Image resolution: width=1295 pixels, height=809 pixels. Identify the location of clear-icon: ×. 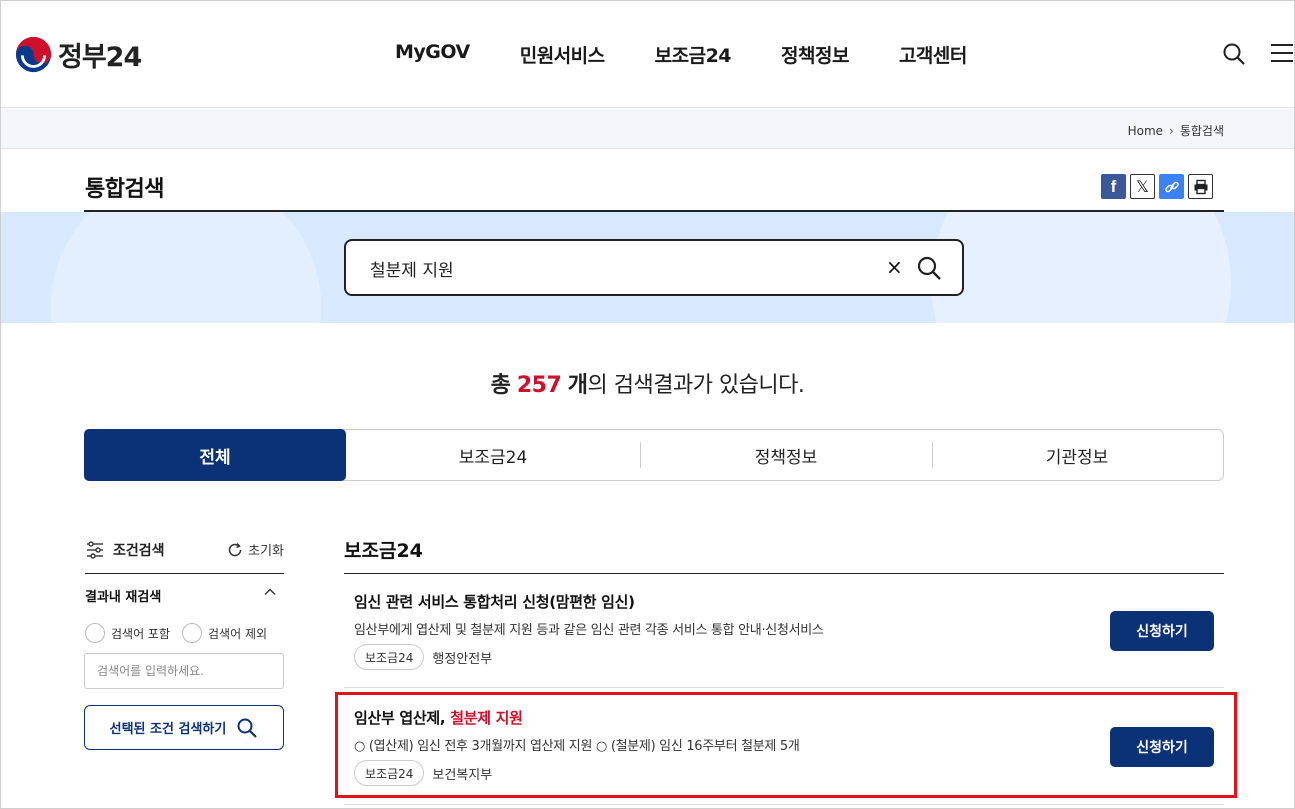
(894, 267).